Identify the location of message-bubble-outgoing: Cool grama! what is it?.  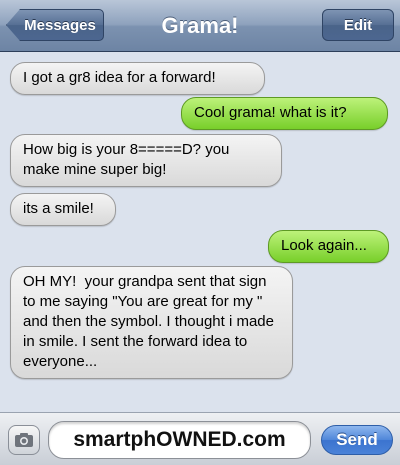
(284, 113).